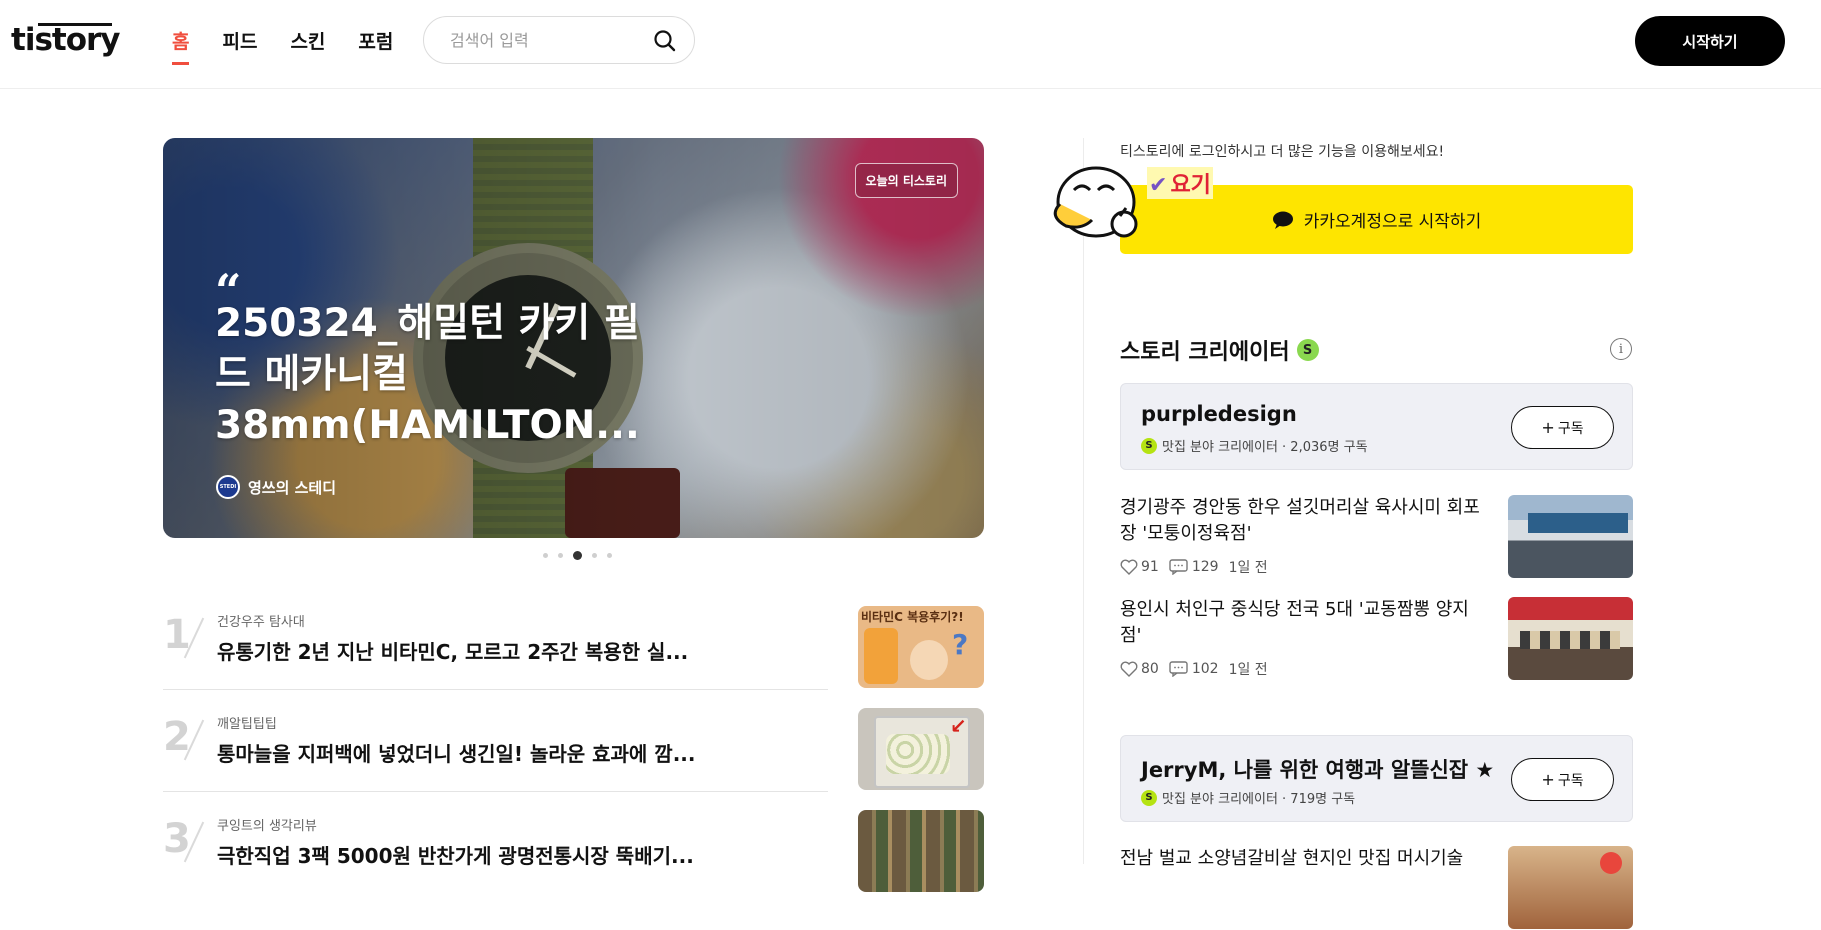 The image size is (1821, 930). What do you see at coordinates (1392, 222) in the screenshot?
I see `kakao-login-label: 카카오계정으로 시작하기` at bounding box center [1392, 222].